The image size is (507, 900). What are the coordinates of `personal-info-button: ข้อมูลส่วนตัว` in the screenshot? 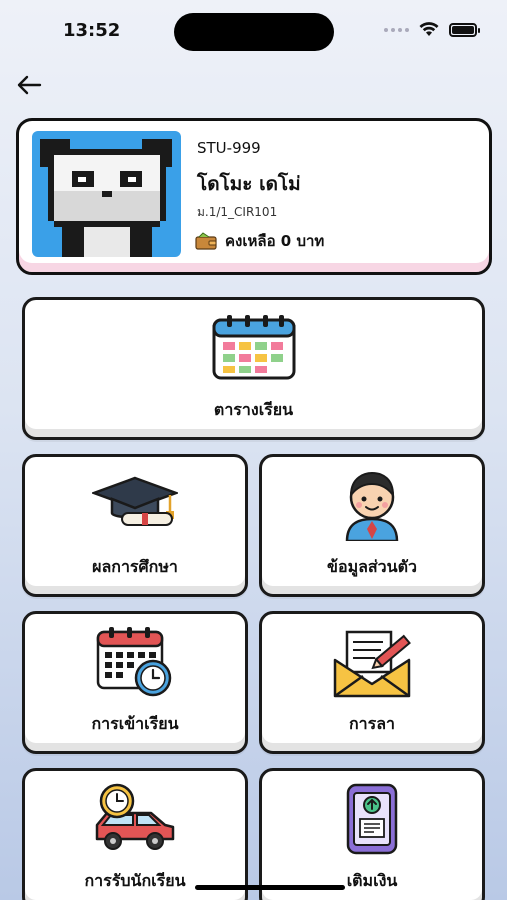 It's located at (372, 525).